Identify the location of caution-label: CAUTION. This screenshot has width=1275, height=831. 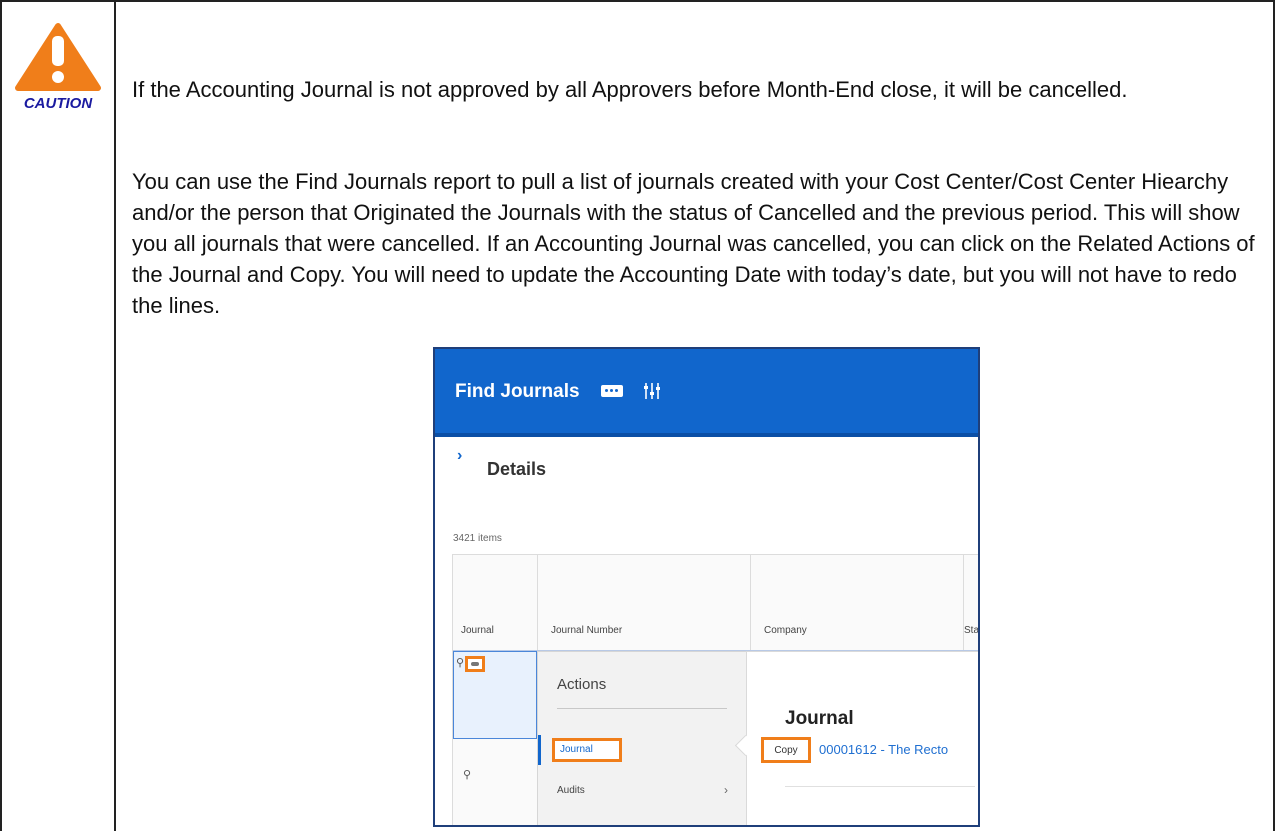
(58, 103).